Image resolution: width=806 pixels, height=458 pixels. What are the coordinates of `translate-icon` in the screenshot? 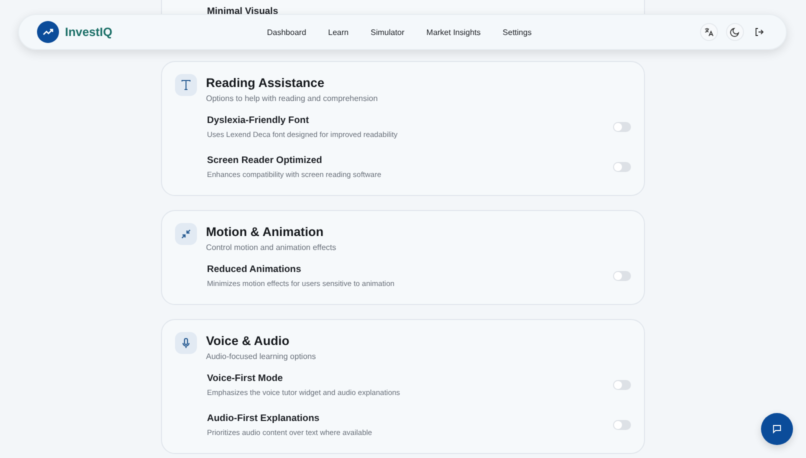 It's located at (709, 32).